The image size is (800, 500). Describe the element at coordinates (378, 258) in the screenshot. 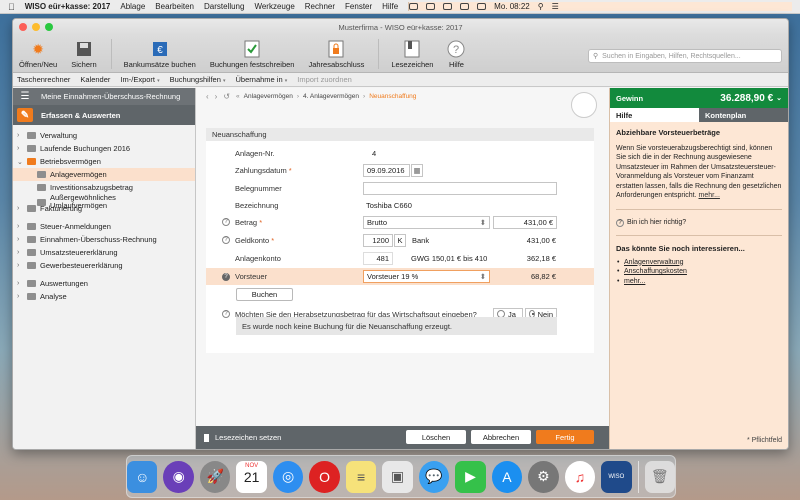

I see `anlagenkonto-field: 481` at that location.